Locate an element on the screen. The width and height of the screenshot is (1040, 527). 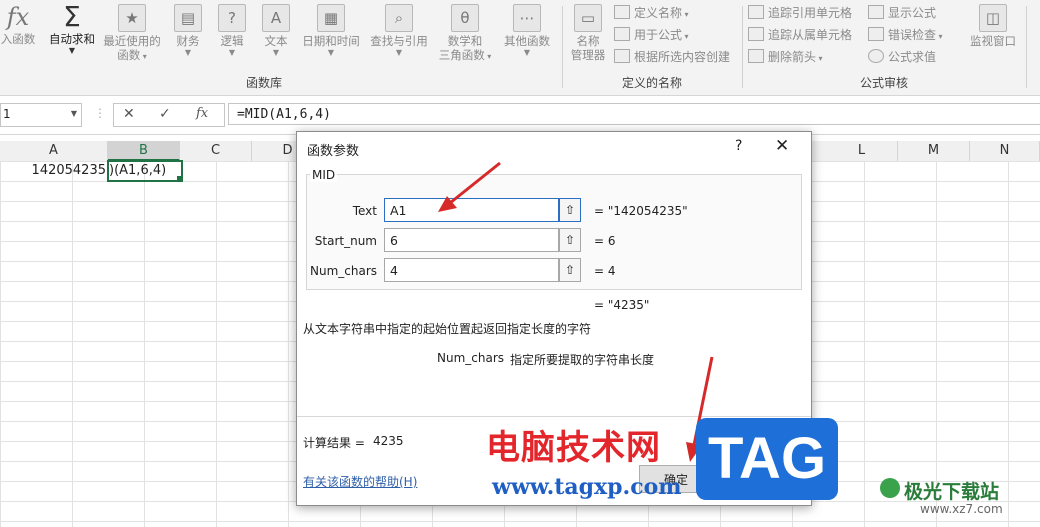
watermark-url: www.tagxp.com is located at coordinates (587, 487).